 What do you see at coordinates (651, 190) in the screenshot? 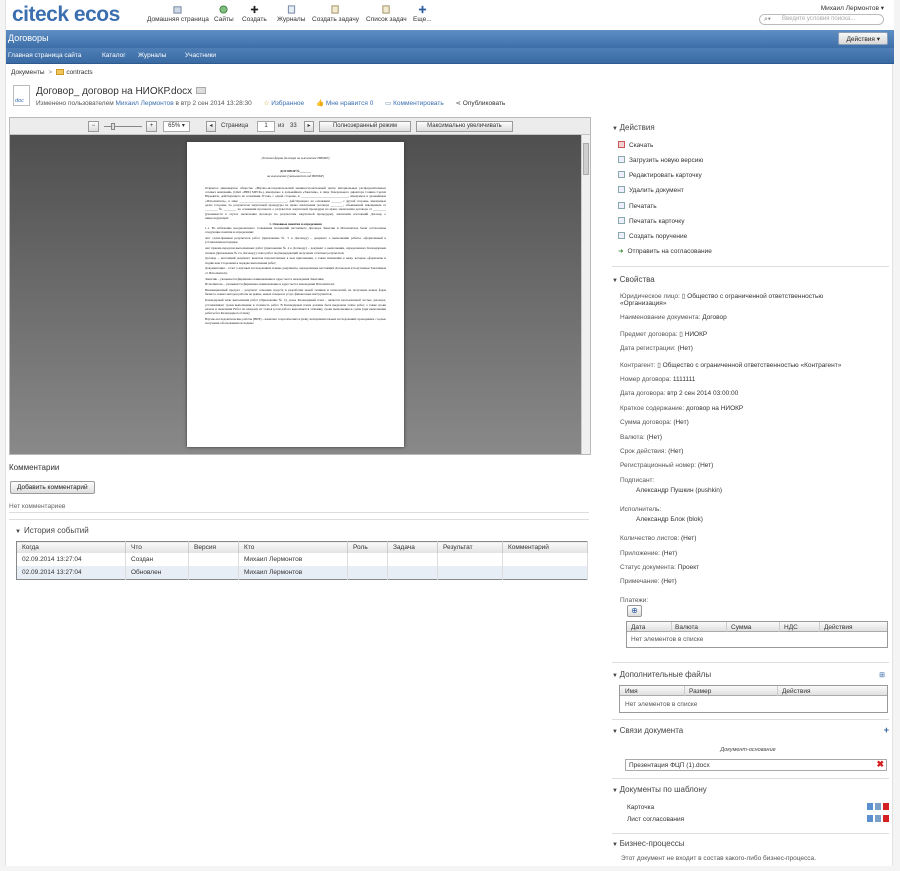
I see `action-delete: Удалить документ` at bounding box center [651, 190].